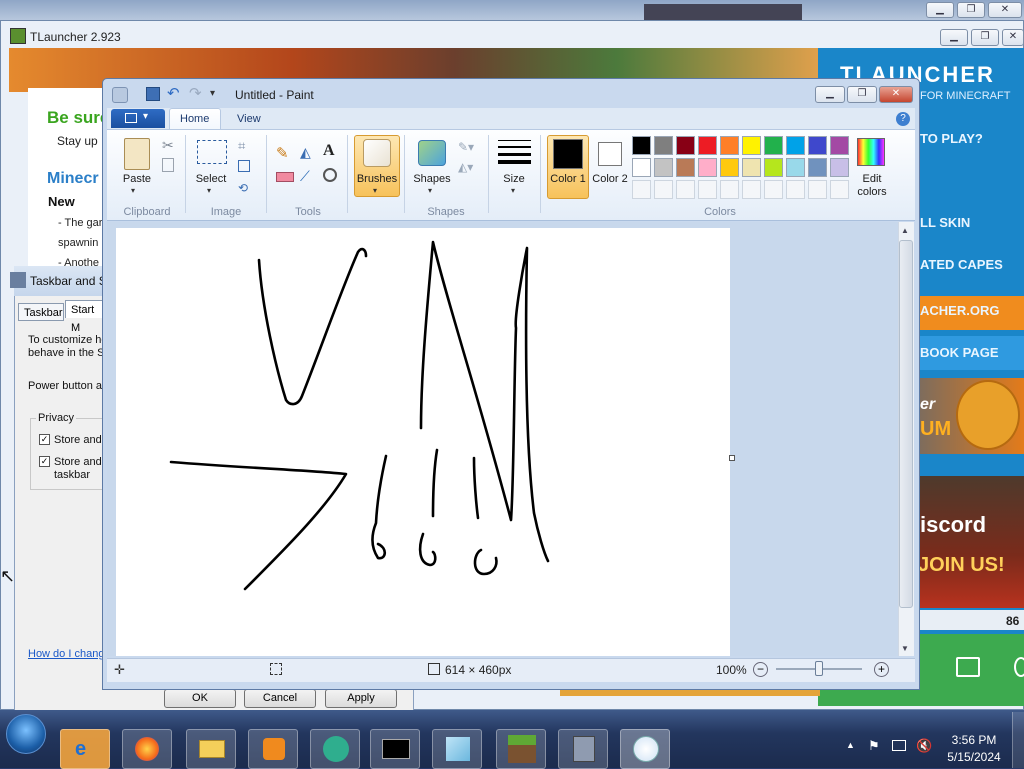  What do you see at coordinates (153, 94) in the screenshot?
I see `save-icon` at bounding box center [153, 94].